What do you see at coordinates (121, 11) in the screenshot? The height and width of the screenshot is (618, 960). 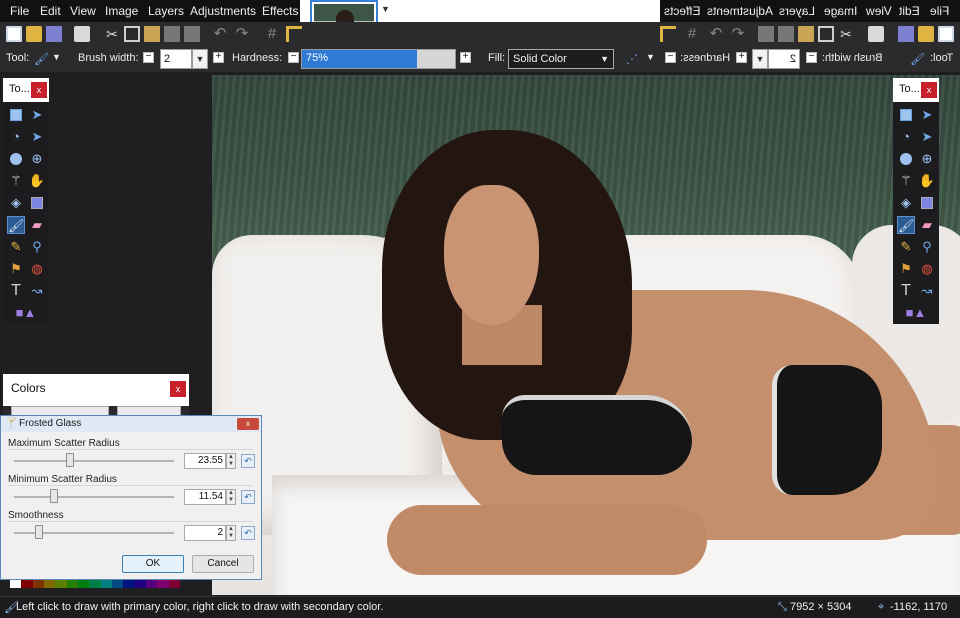 I see `menu-image: Image` at bounding box center [121, 11].